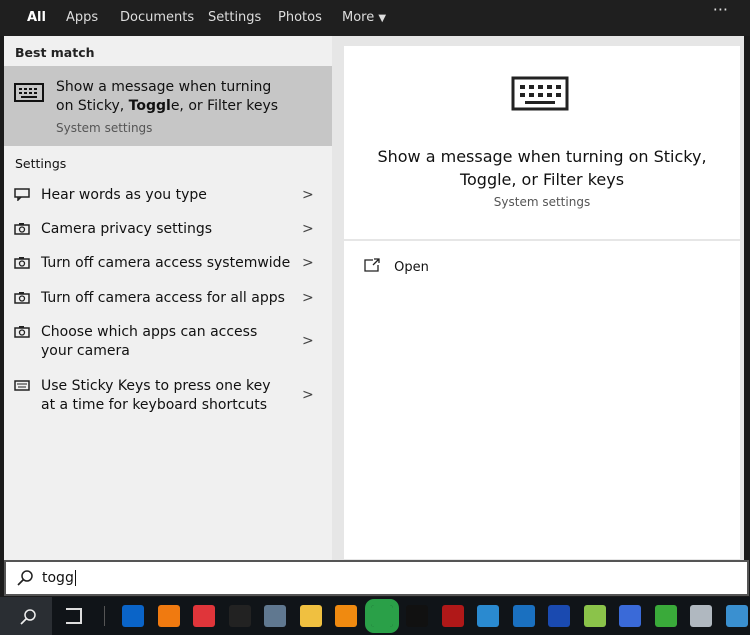  Describe the element at coordinates (300, 17) in the screenshot. I see `tab-photos: Photos` at that location.